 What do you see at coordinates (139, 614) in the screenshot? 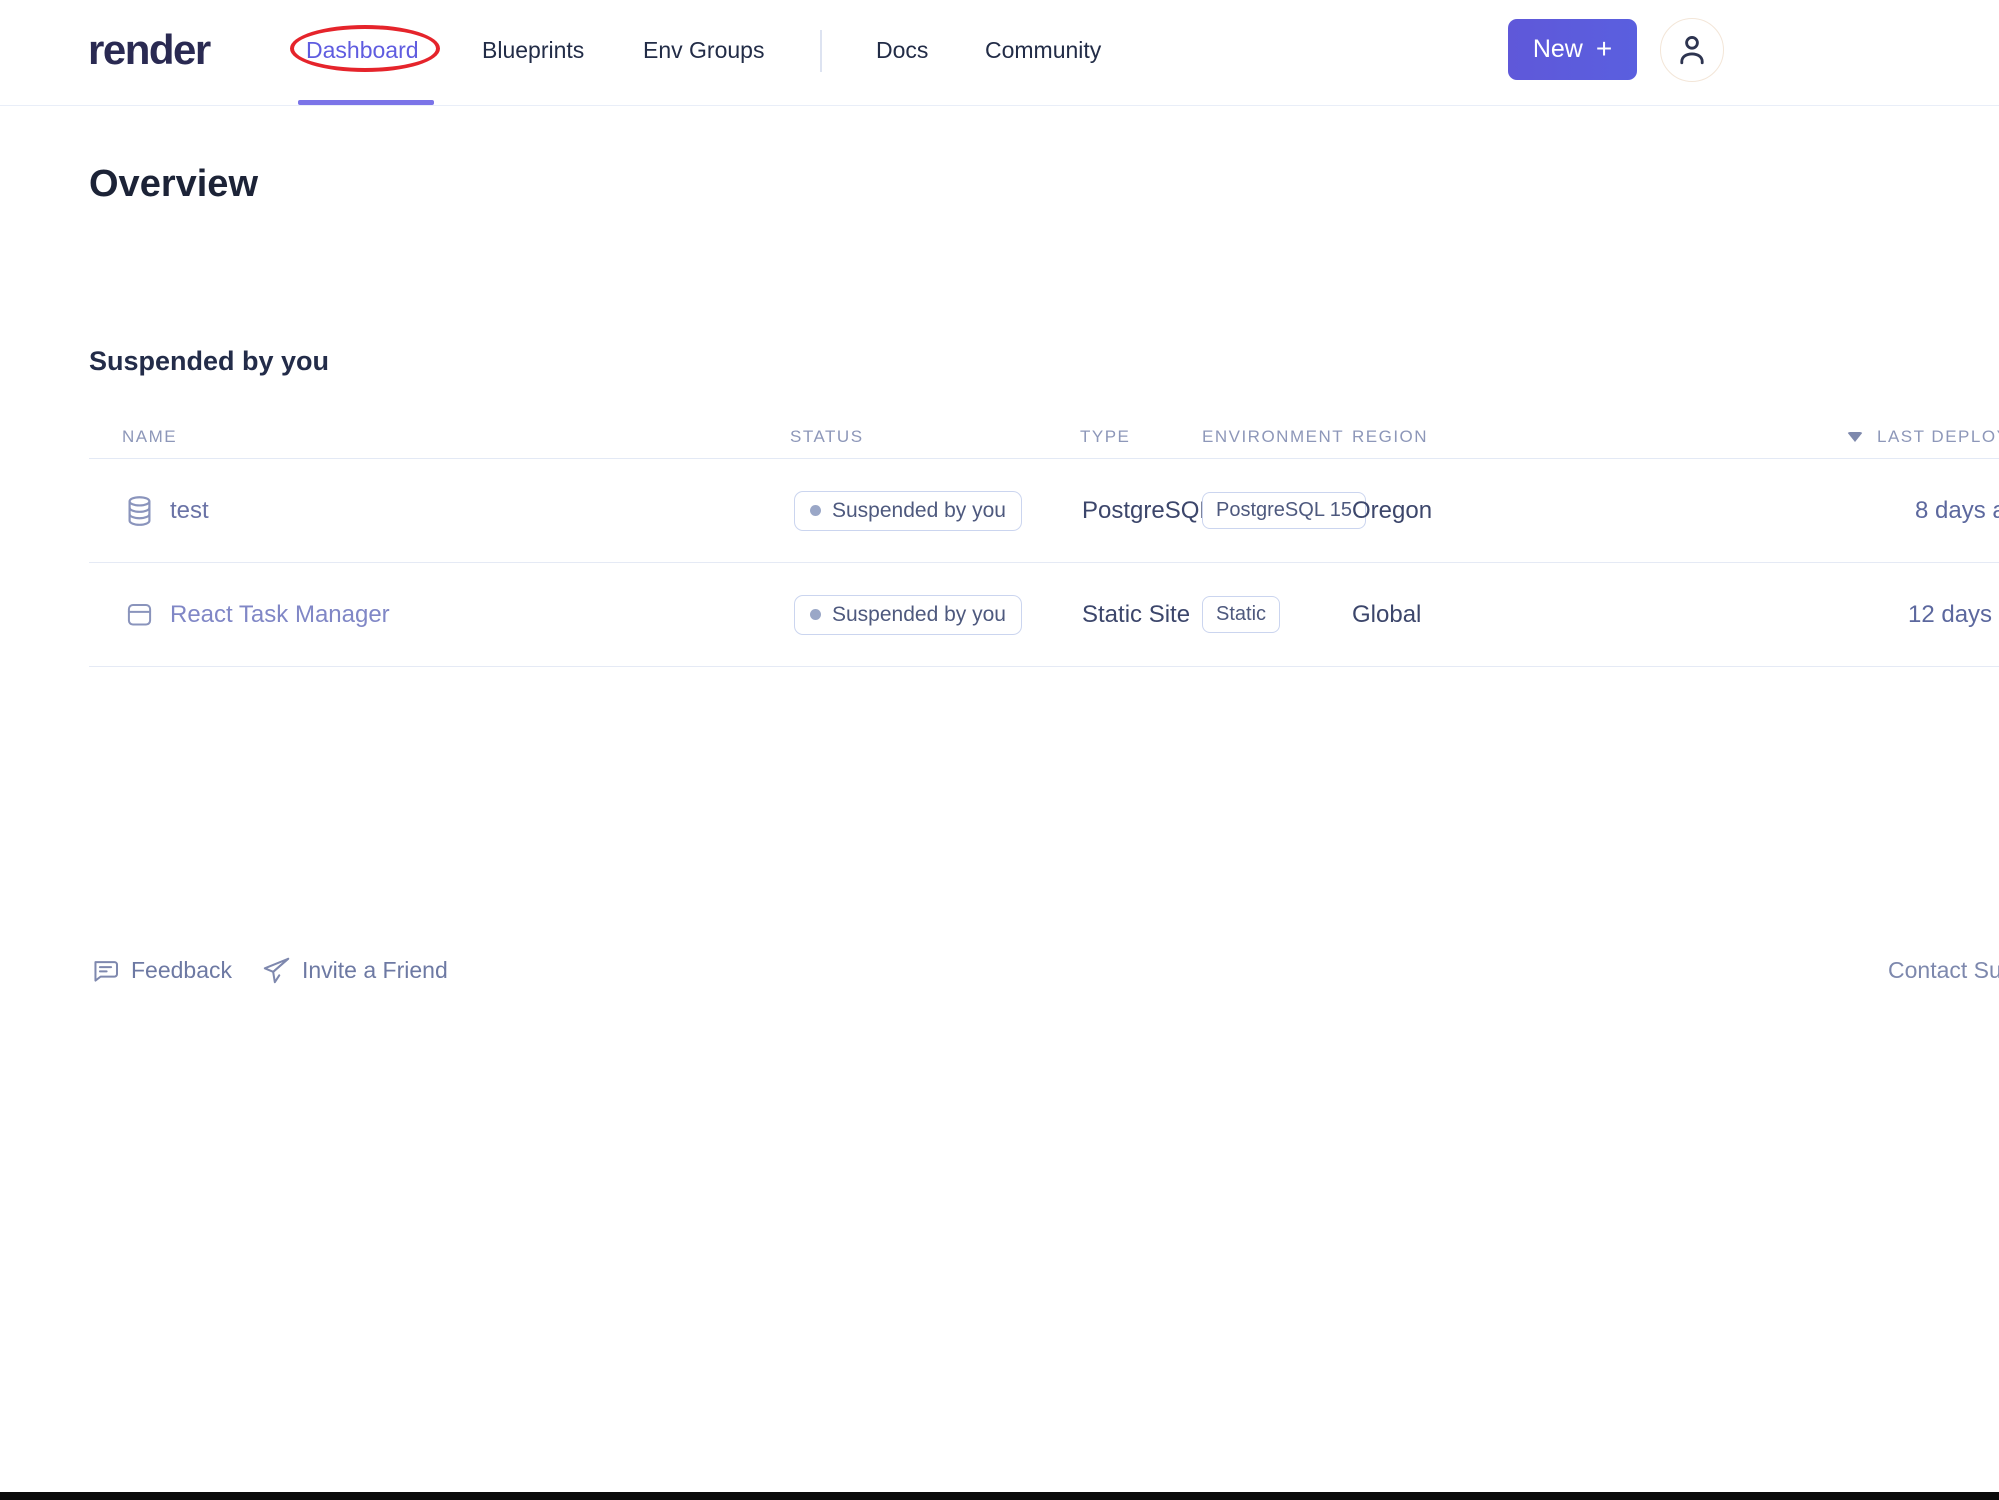
I see `static-site-icon` at bounding box center [139, 614].